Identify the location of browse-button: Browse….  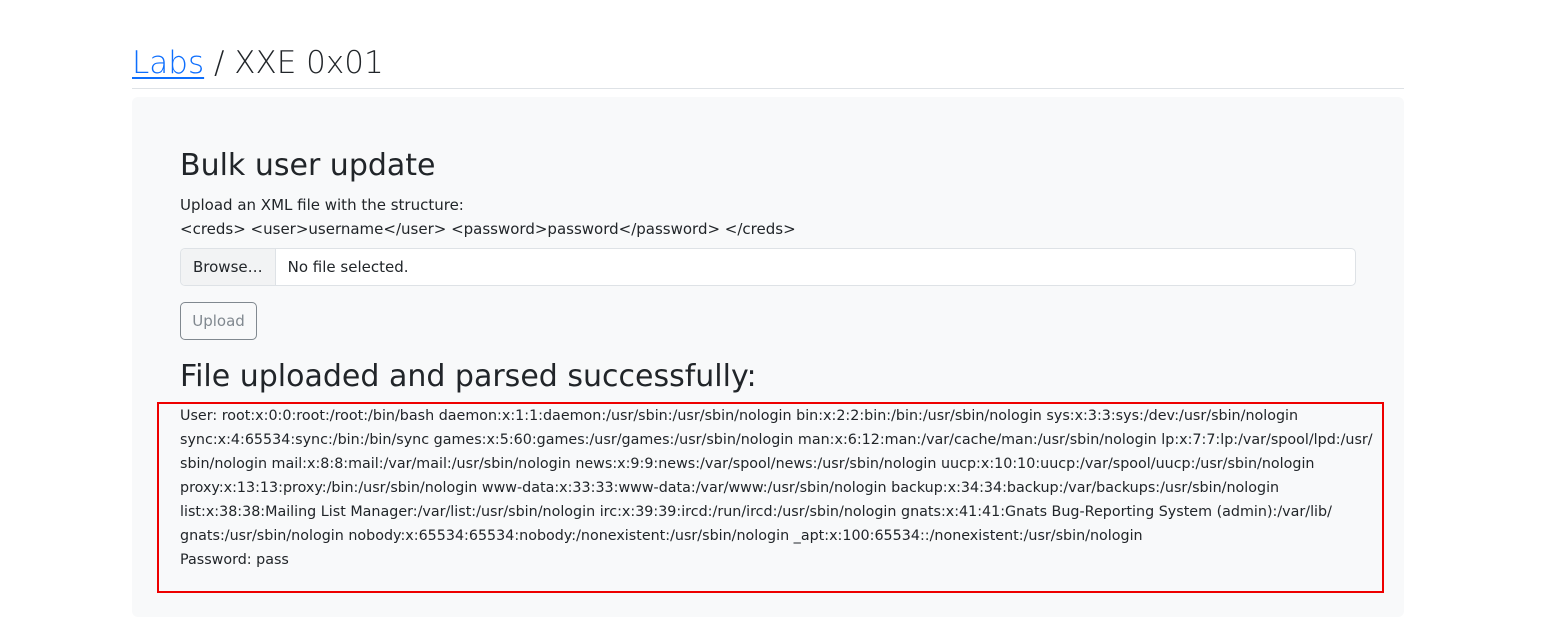
(228, 267).